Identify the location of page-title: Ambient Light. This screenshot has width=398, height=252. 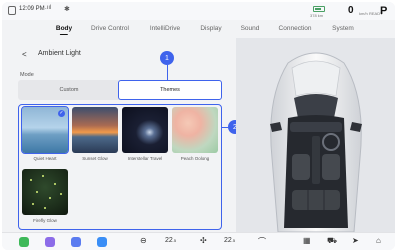
(59, 53).